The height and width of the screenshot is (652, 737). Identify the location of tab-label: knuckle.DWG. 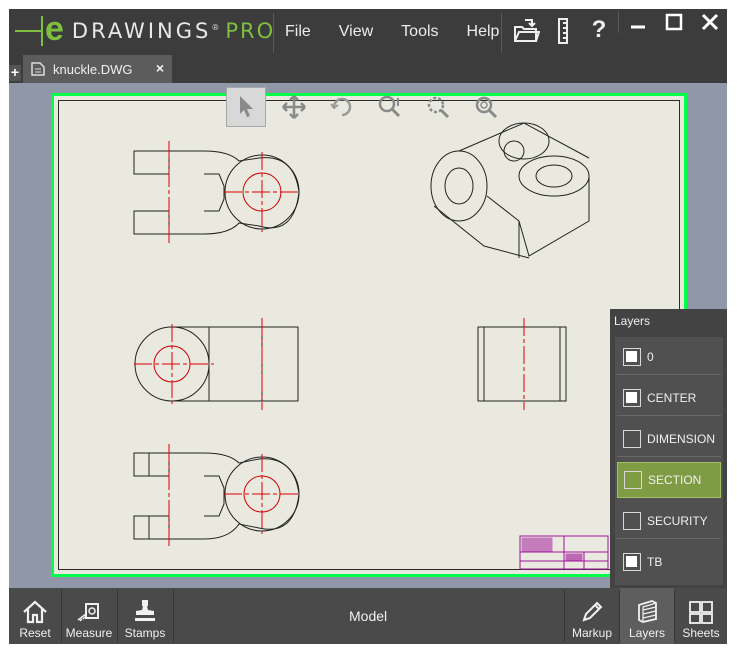
(93, 69).